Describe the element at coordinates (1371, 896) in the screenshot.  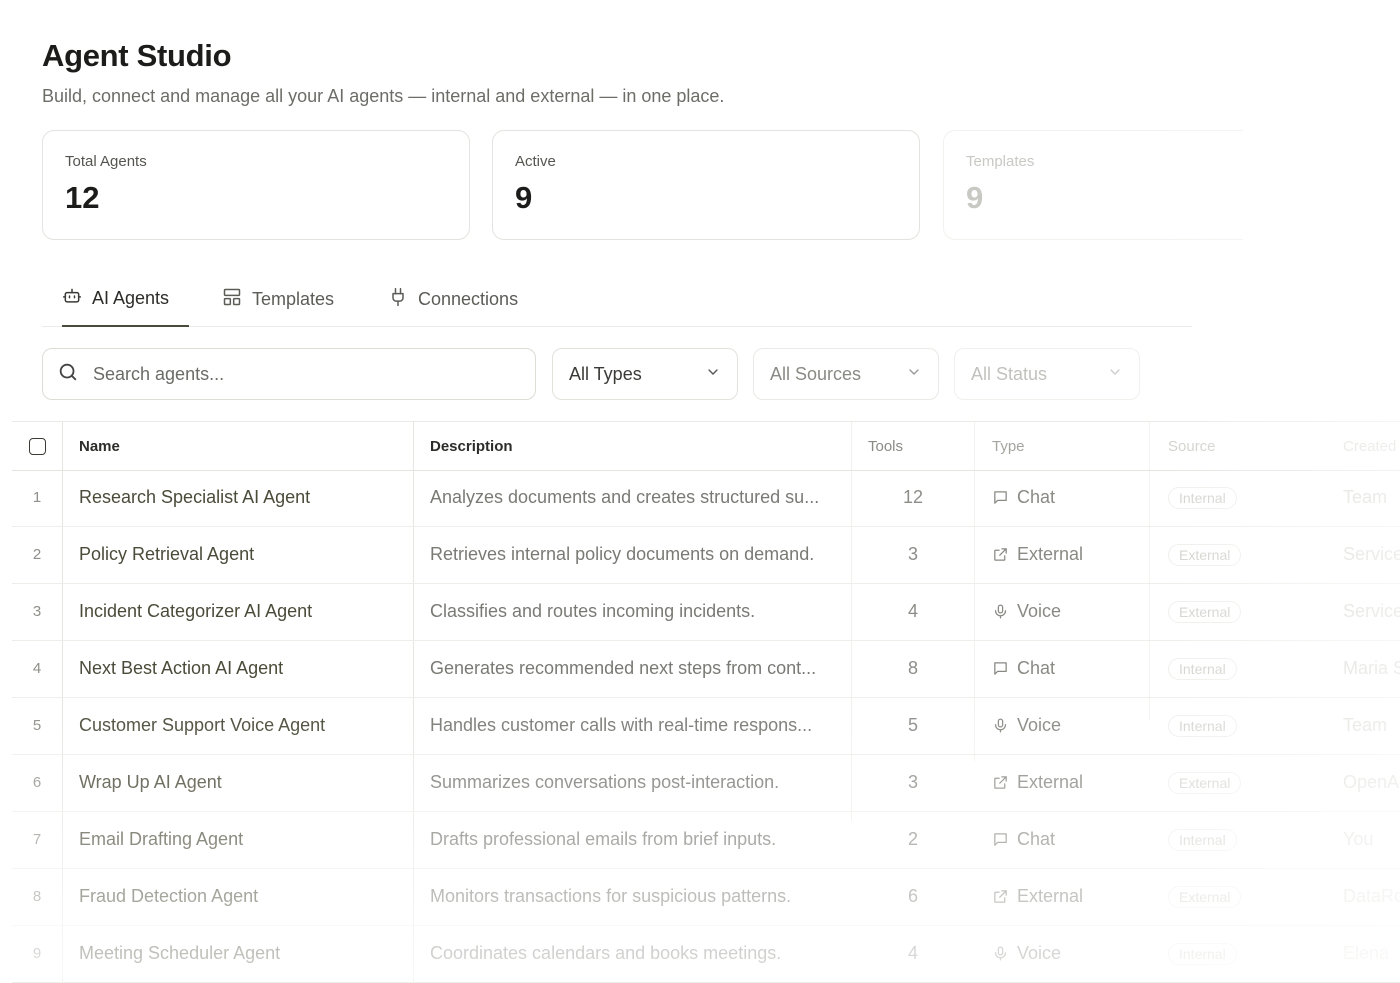
I see `agent-created-by: DataRo` at that location.